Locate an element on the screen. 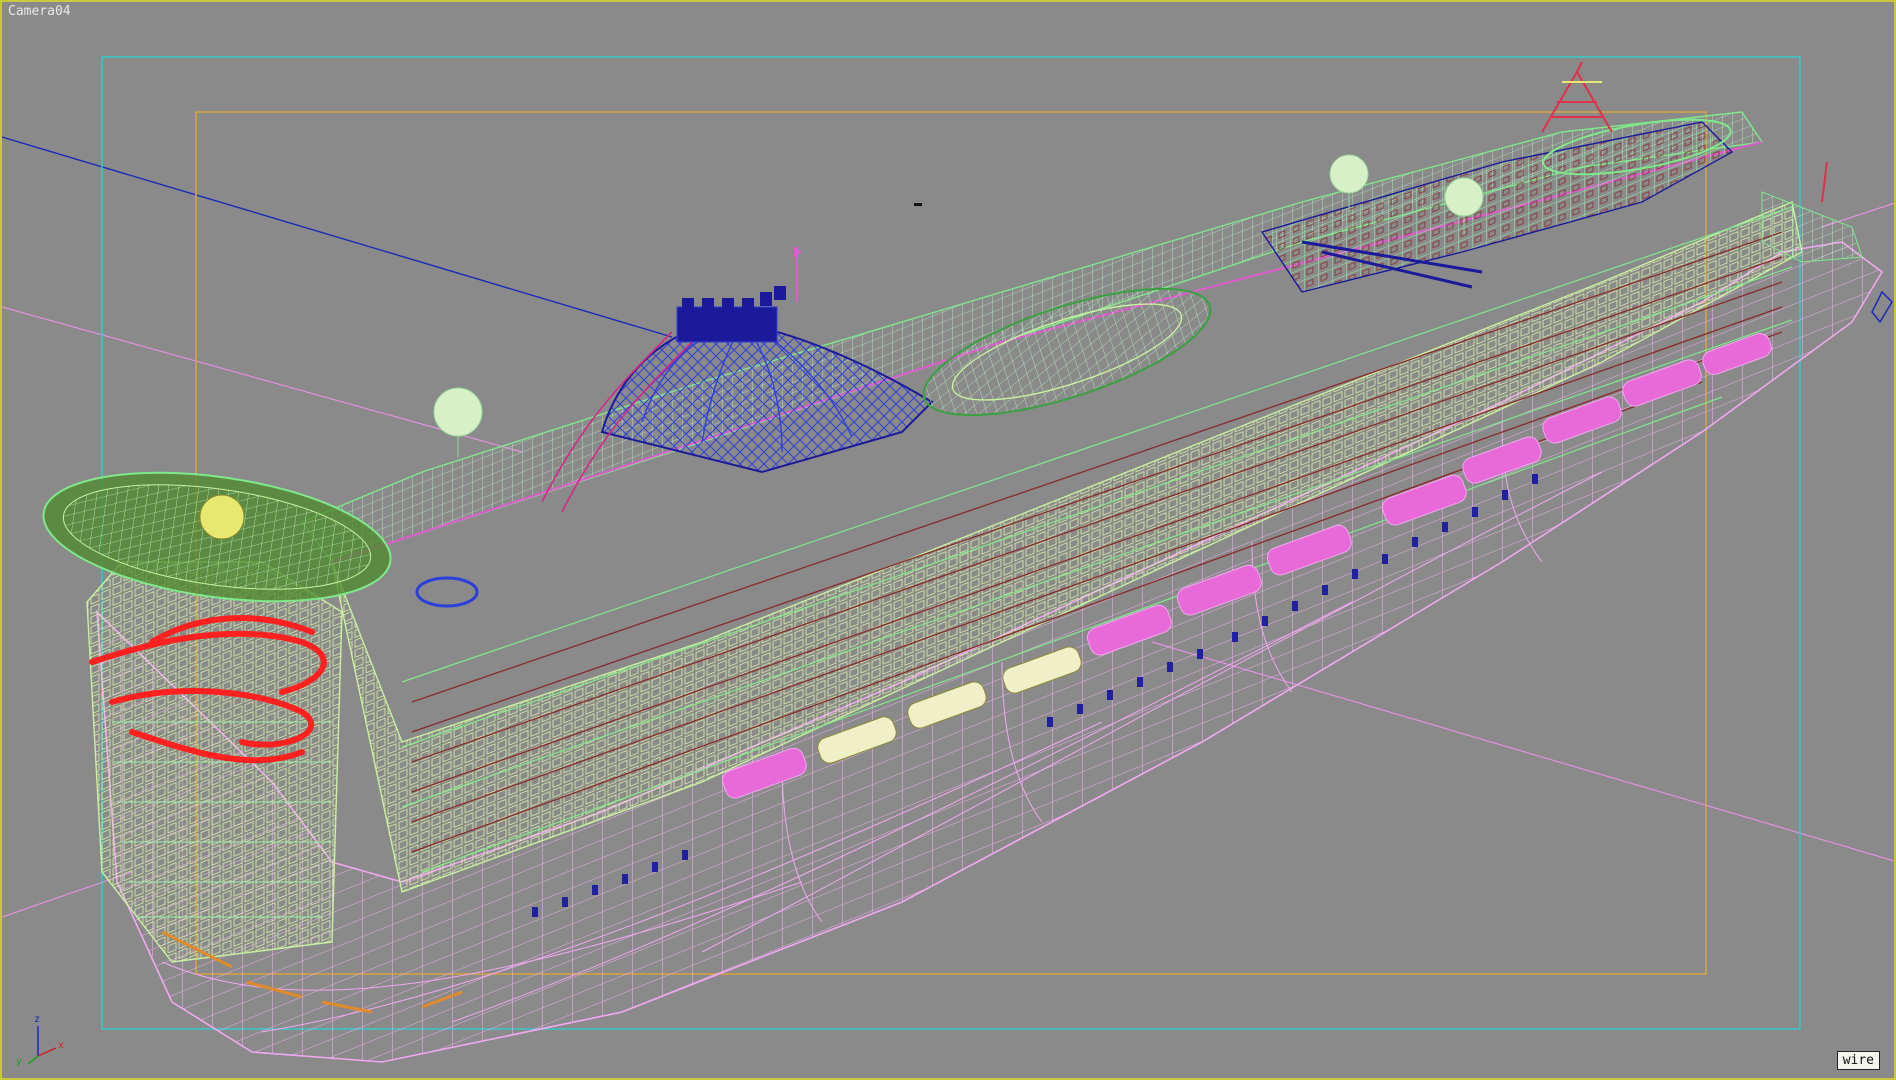  side-pool is located at coordinates (447, 592).